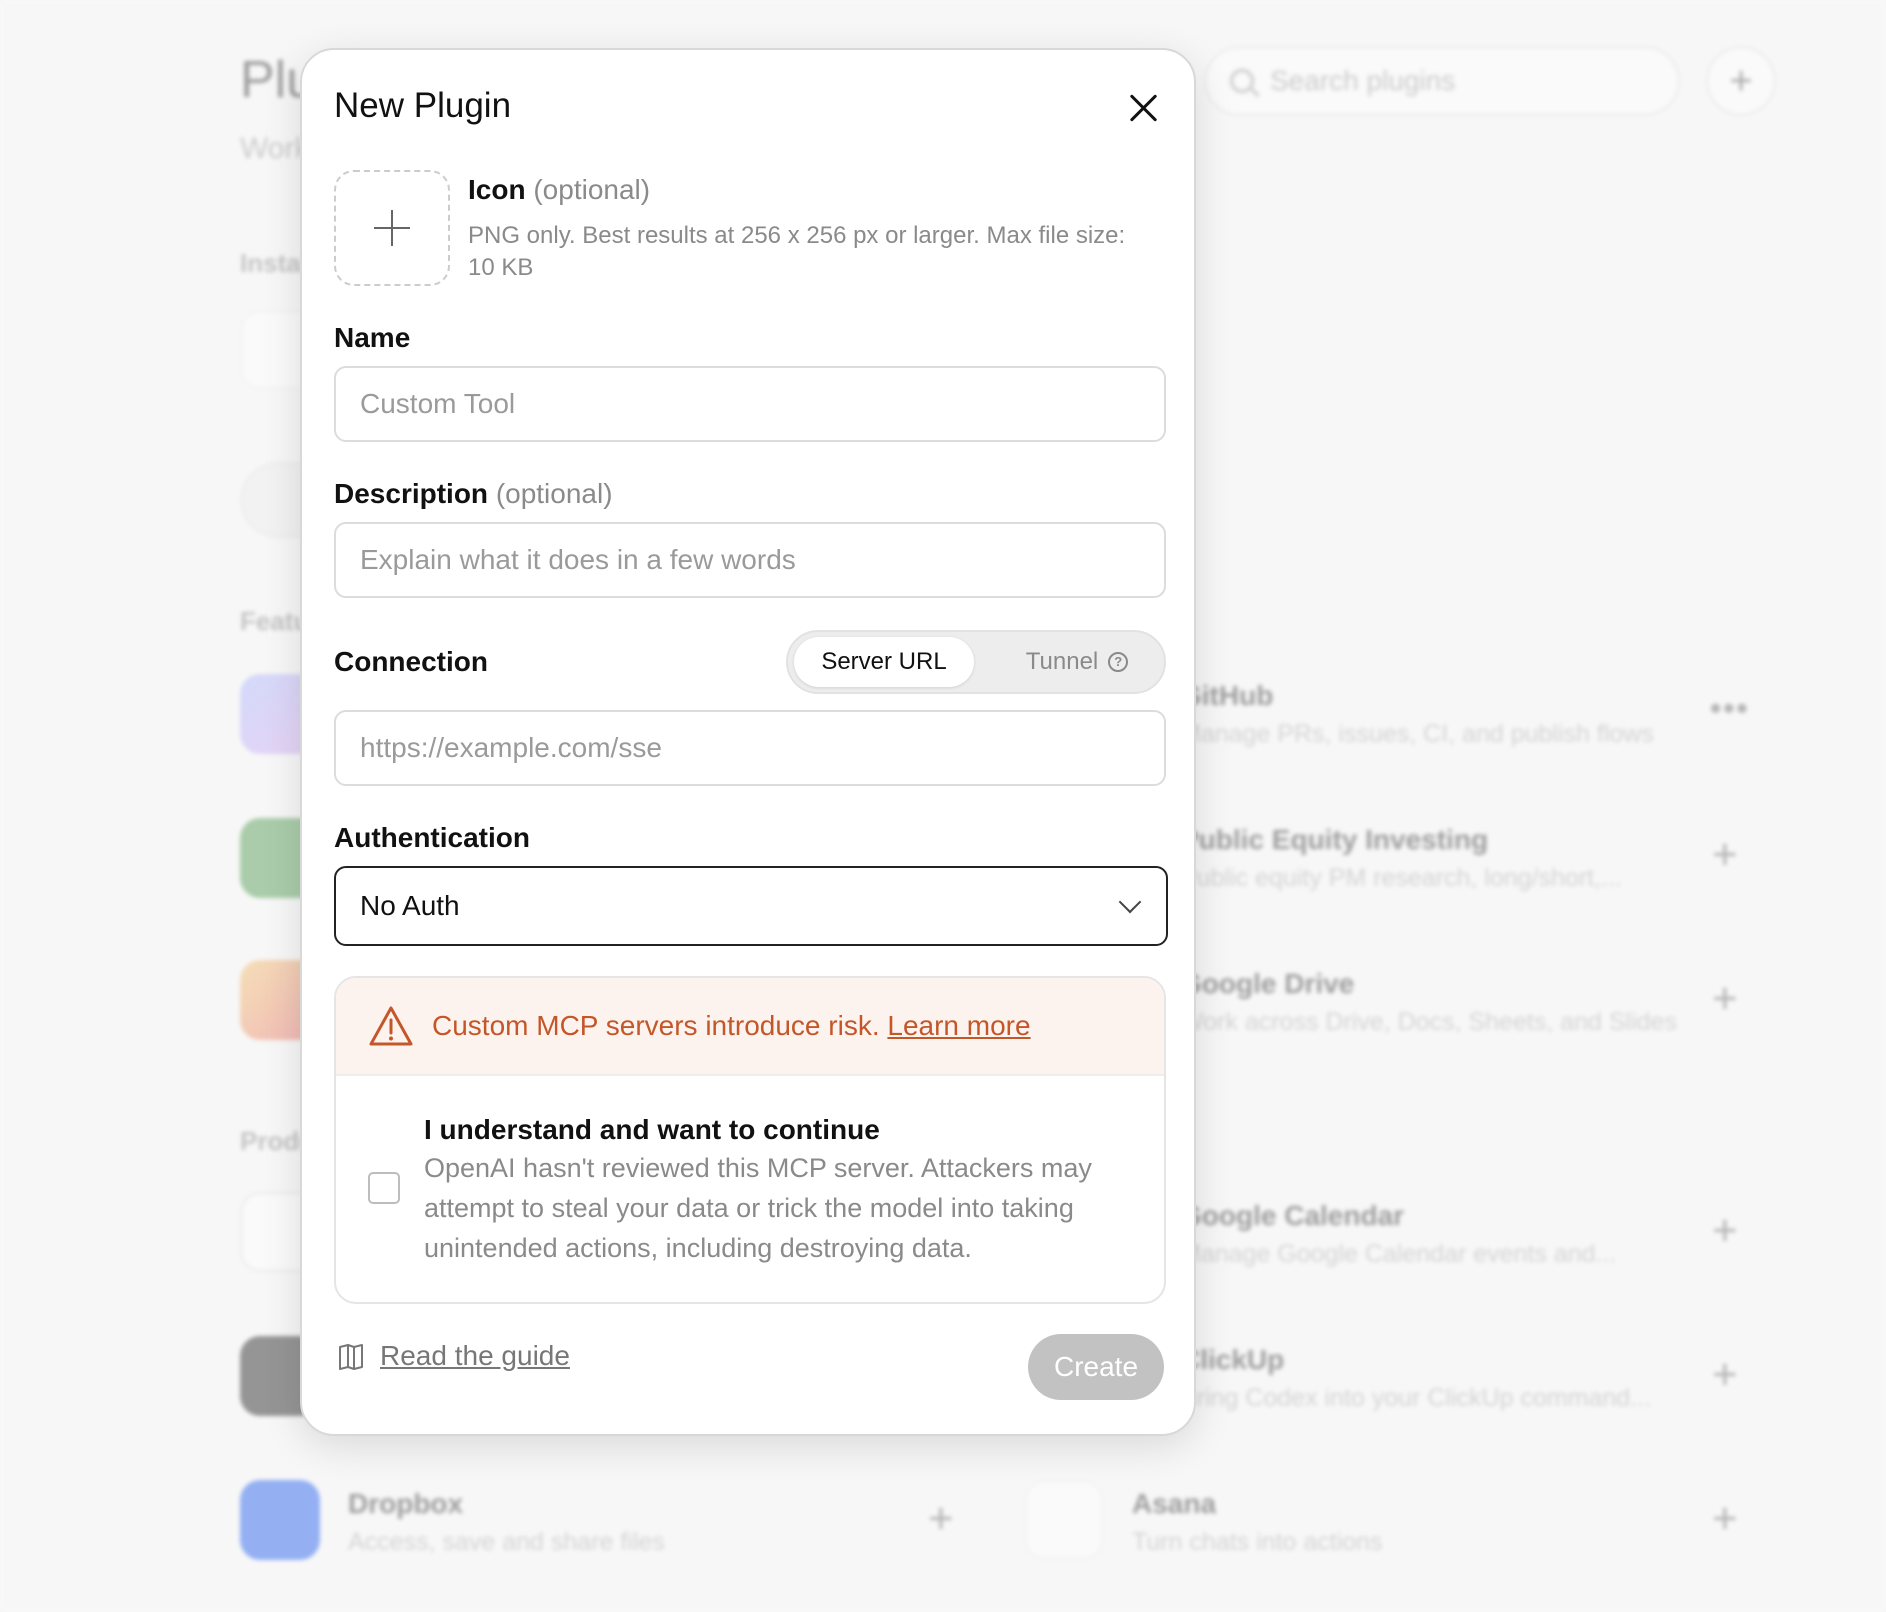 This screenshot has height=1612, width=1886. What do you see at coordinates (559, 189) in the screenshot?
I see `icon-field-label: Icon (optional)` at bounding box center [559, 189].